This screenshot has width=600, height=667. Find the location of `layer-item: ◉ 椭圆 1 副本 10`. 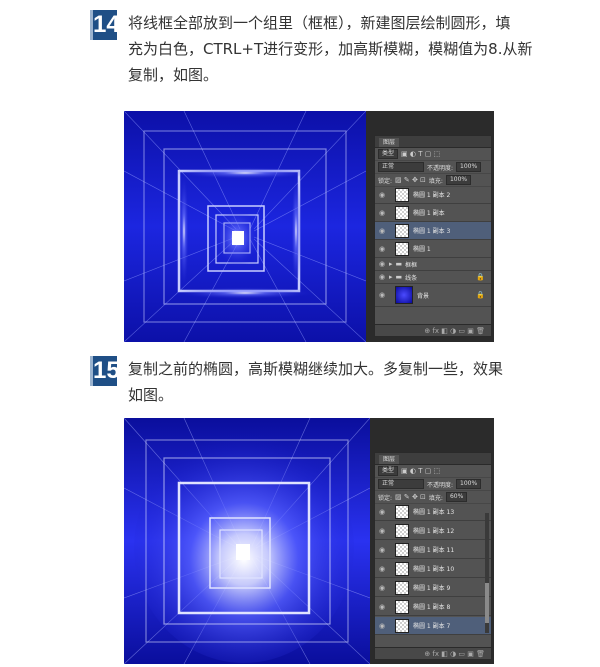

layer-item: ◉ 椭圆 1 副本 10 is located at coordinates (433, 569).